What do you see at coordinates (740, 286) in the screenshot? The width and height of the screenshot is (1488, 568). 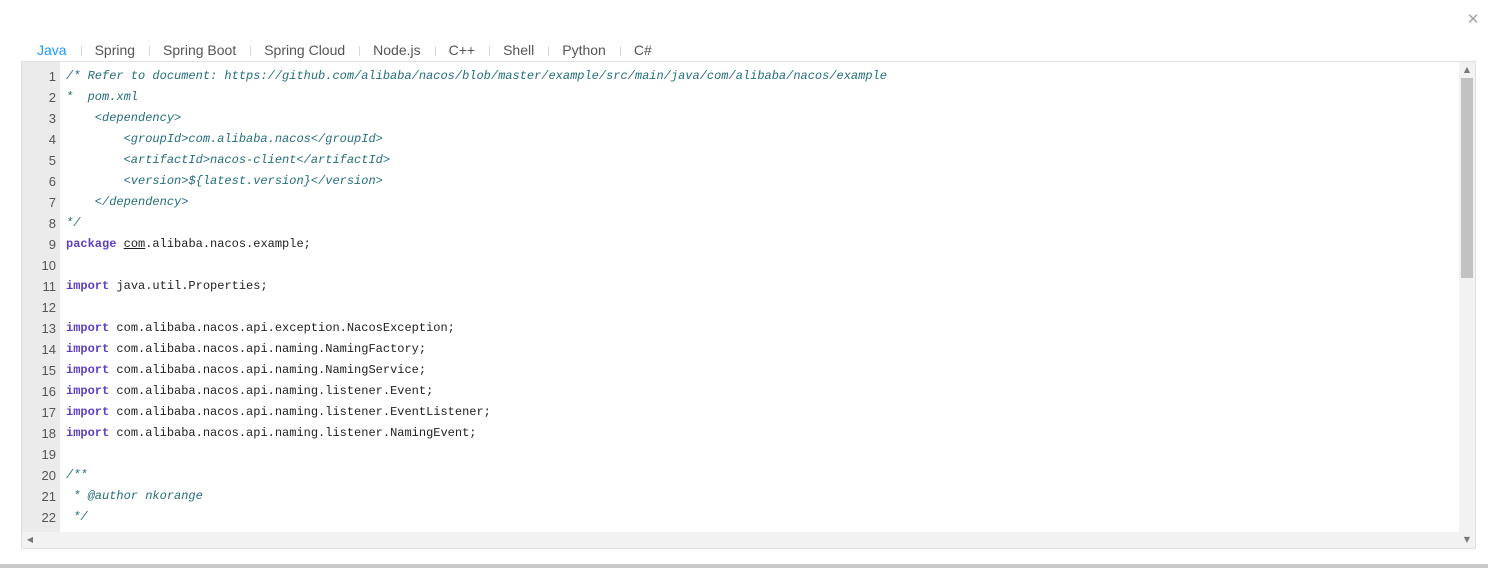 I see `code-line: 11 import java.util.Properties;` at bounding box center [740, 286].